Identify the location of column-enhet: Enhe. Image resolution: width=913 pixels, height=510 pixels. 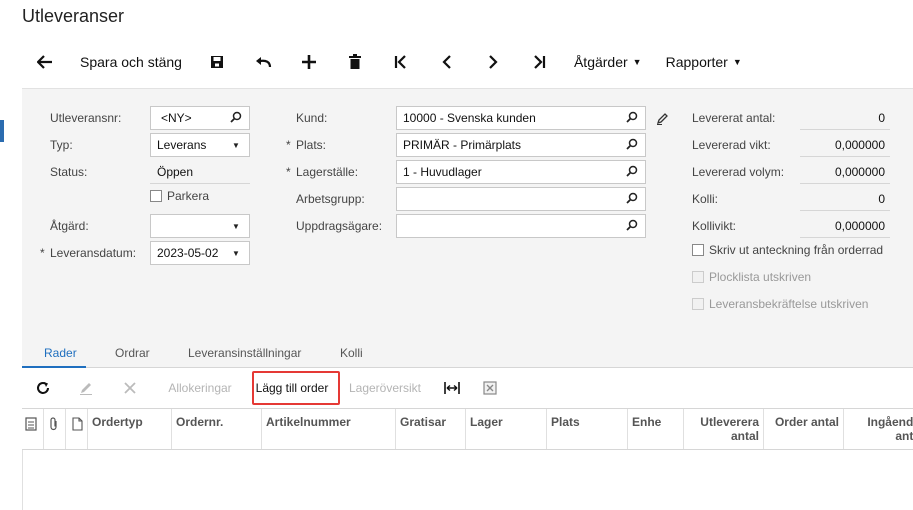
(656, 429).